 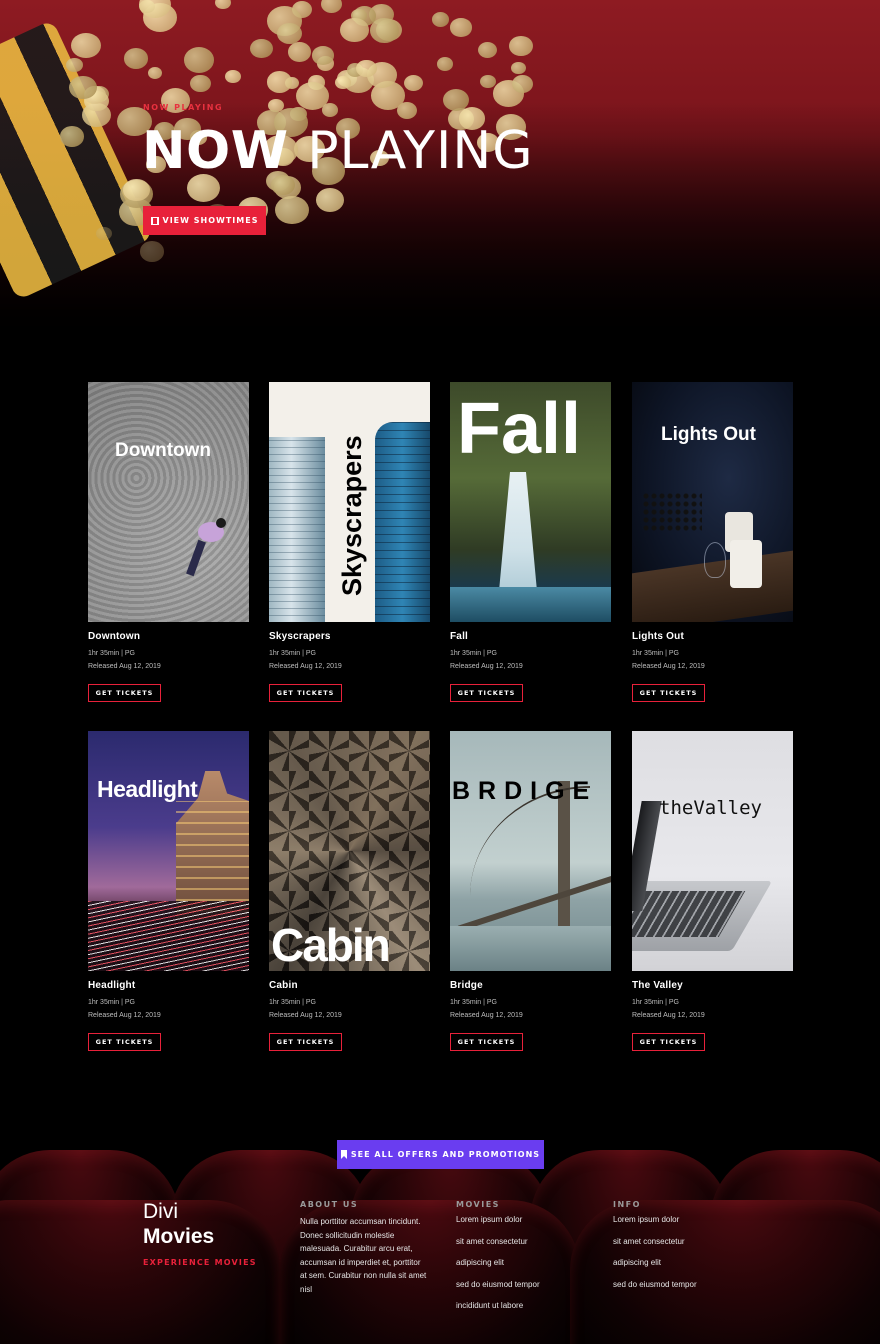 What do you see at coordinates (112, 985) in the screenshot?
I see `movie-title: Headlight` at bounding box center [112, 985].